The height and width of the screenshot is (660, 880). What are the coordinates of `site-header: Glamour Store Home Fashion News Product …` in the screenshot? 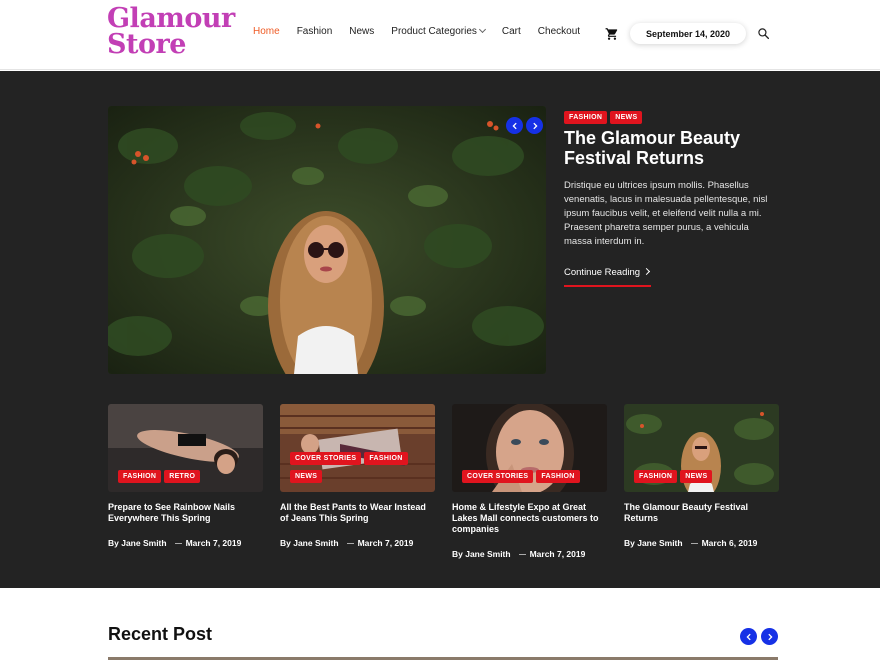 It's located at (440, 35).